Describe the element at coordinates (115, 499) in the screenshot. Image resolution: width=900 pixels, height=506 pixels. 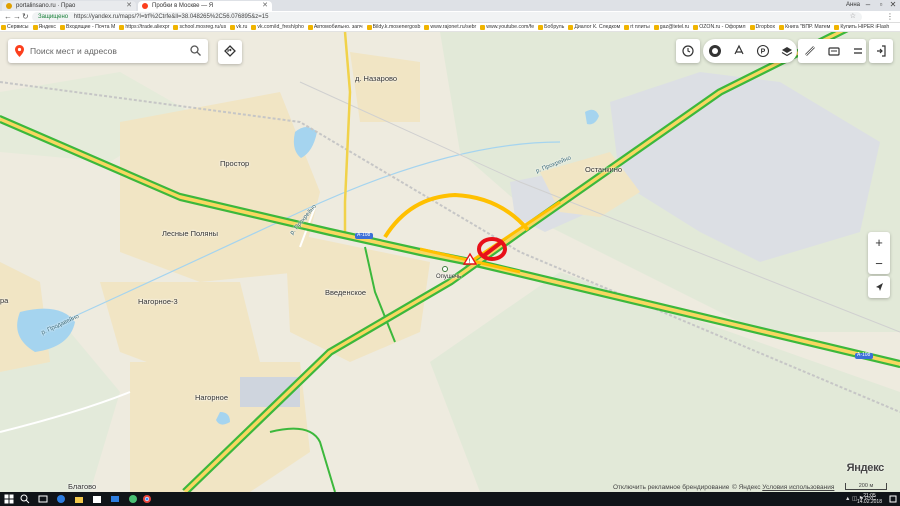
I see `mail-icon` at that location.